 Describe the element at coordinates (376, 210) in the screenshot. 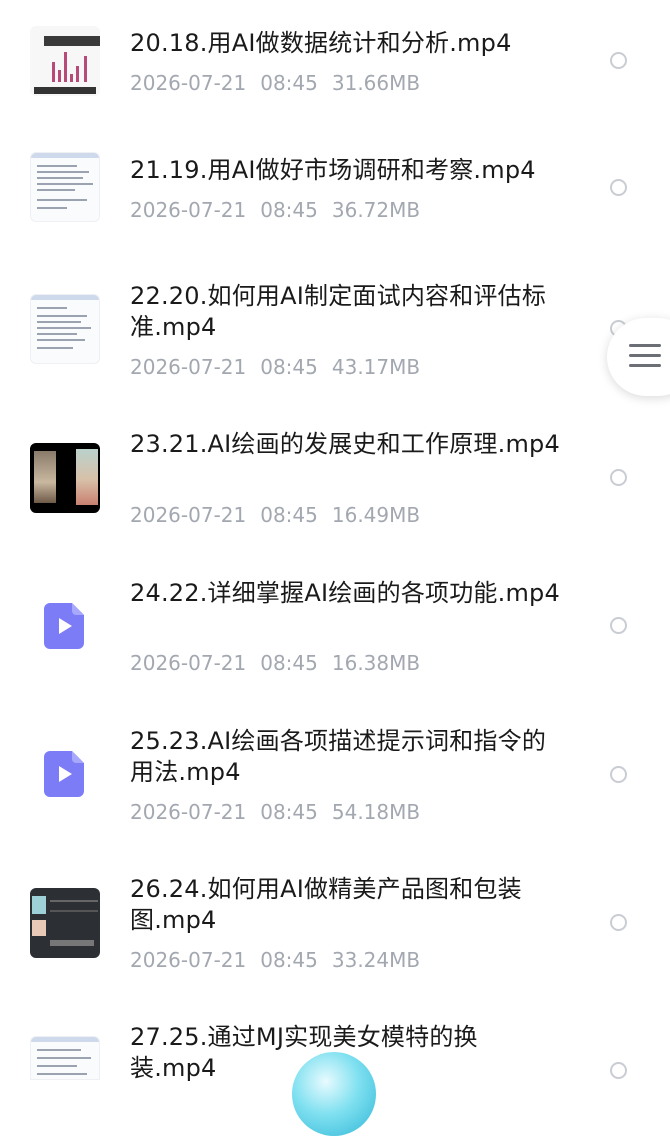

I see `file-size: 36.72MB` at that location.